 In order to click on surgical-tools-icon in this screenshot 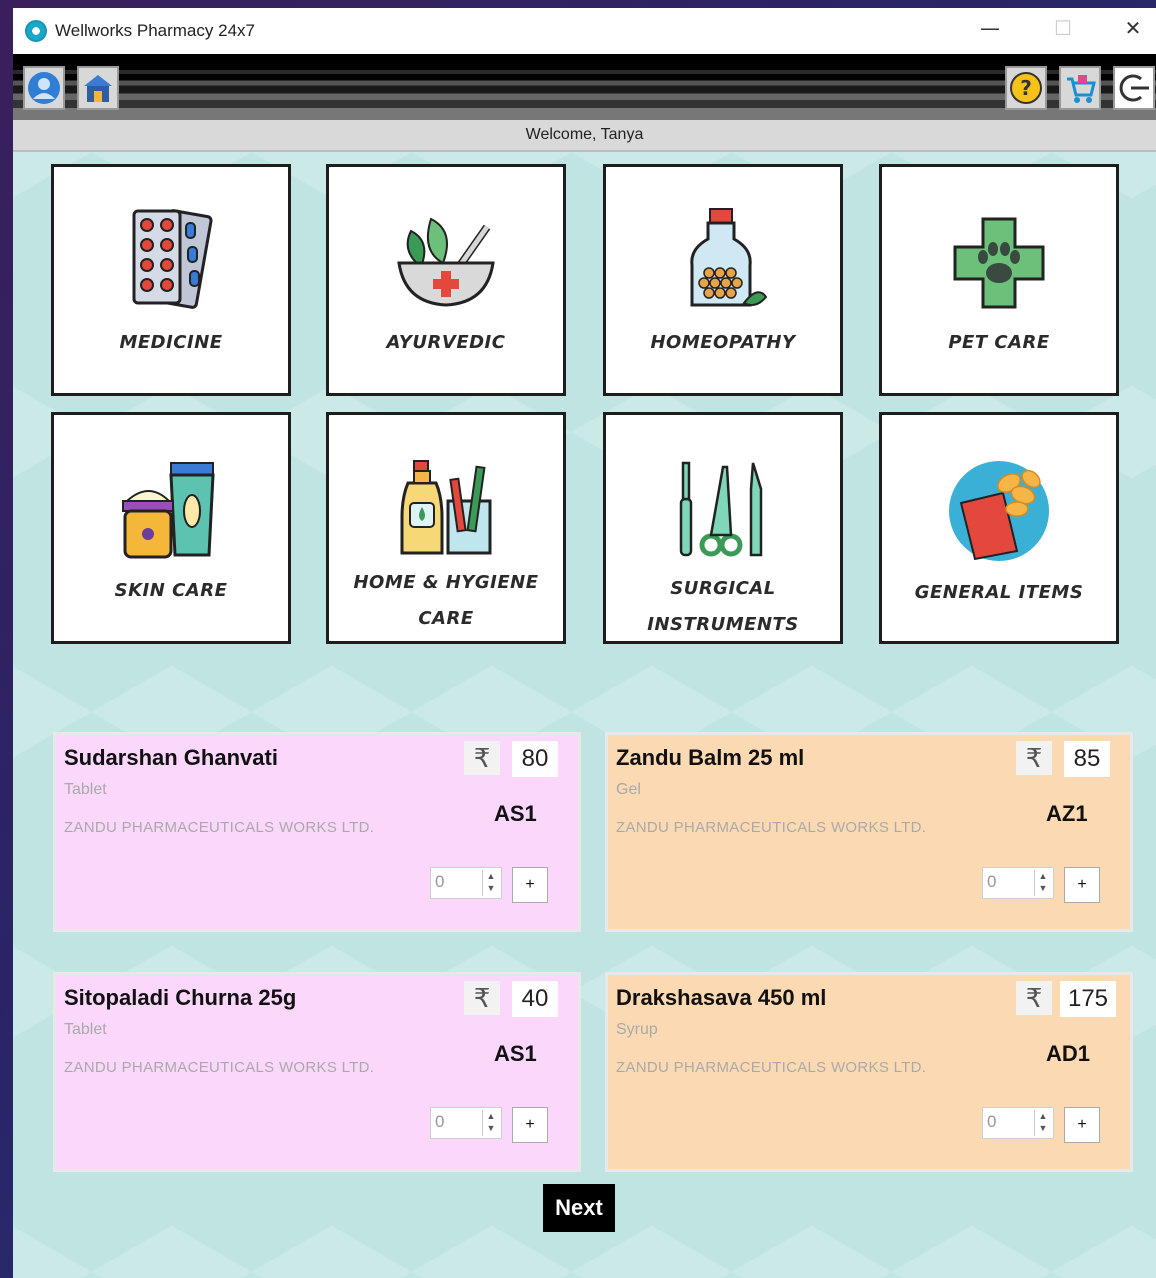, I will do `click(721, 509)`.